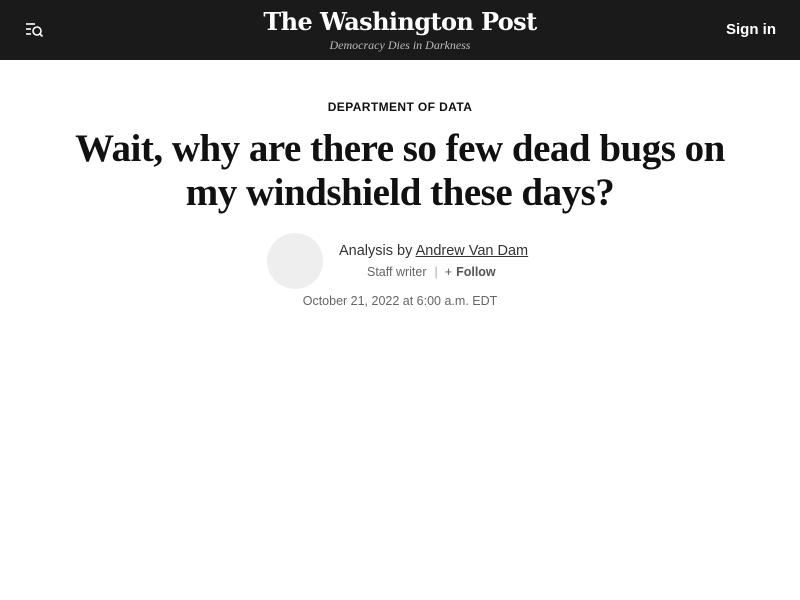 The height and width of the screenshot is (600, 800). I want to click on follow-button: + Follow, so click(470, 272).